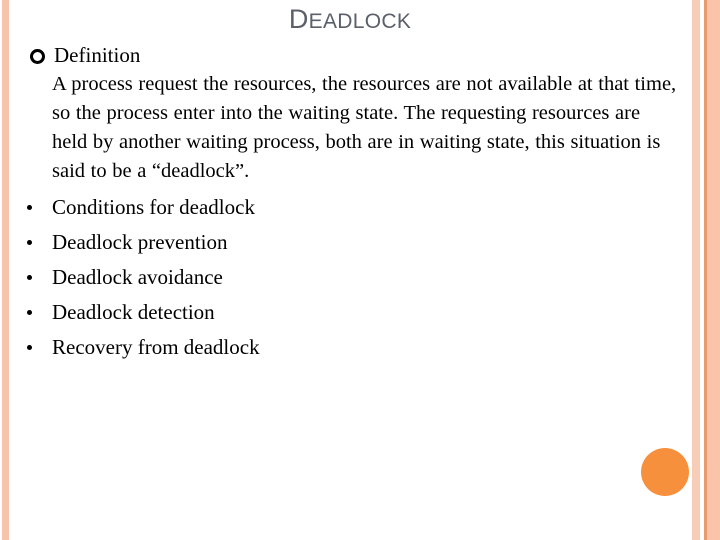 This screenshot has height=540, width=720. Describe the element at coordinates (350, 207) in the screenshot. I see `list-item: Conditions for deadlock` at that location.